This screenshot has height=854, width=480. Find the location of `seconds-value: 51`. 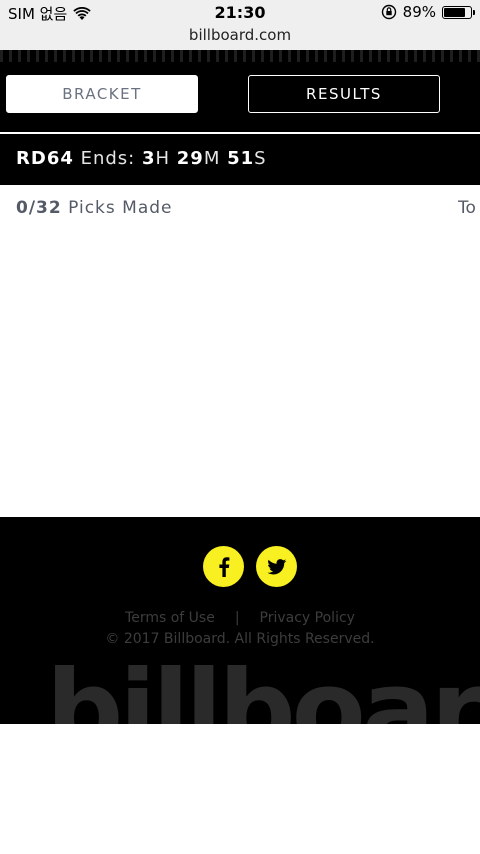

seconds-value: 51 is located at coordinates (241, 158).